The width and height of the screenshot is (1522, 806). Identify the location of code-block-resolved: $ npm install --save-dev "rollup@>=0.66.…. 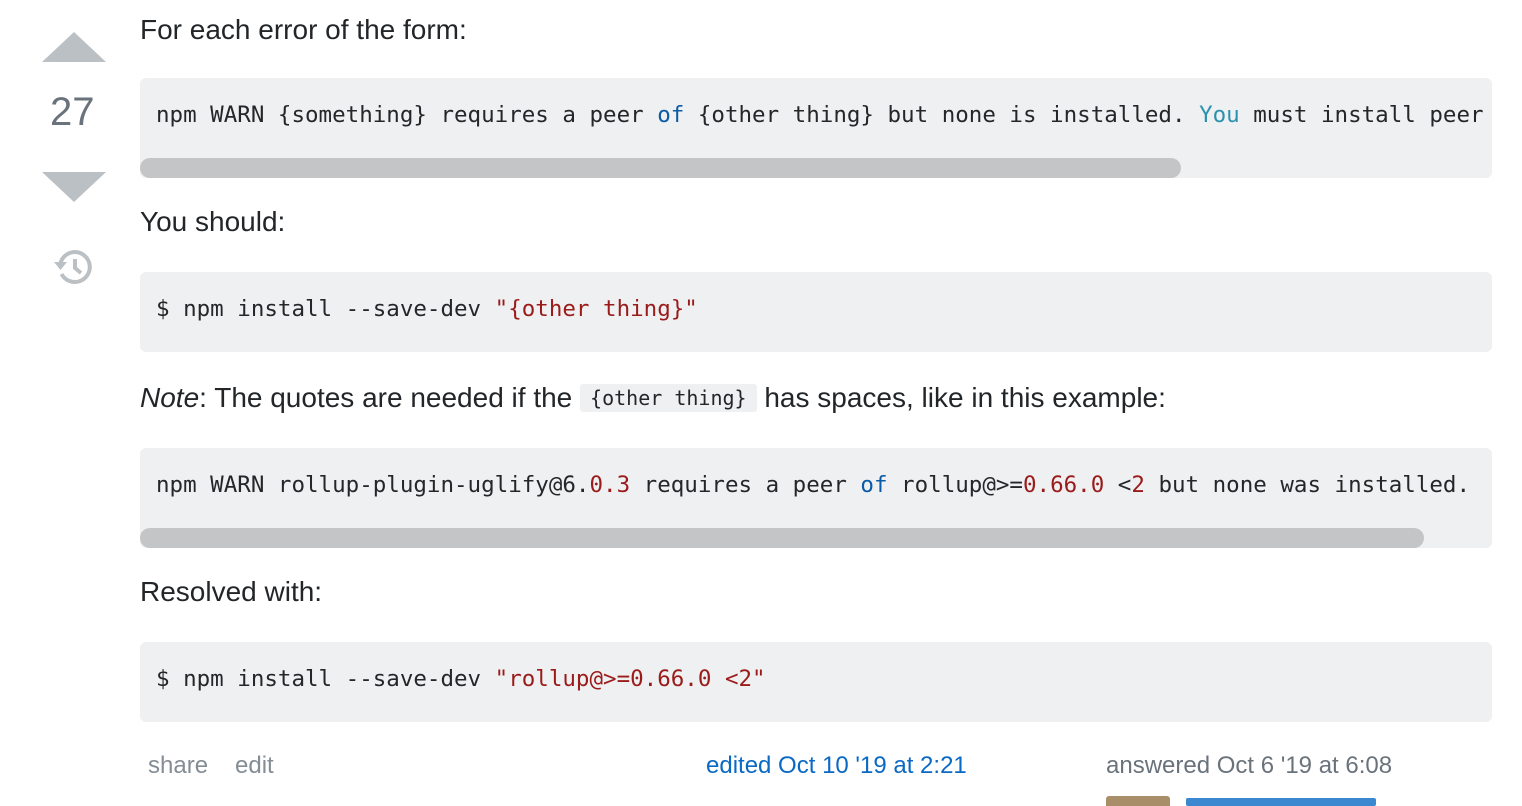
(816, 682).